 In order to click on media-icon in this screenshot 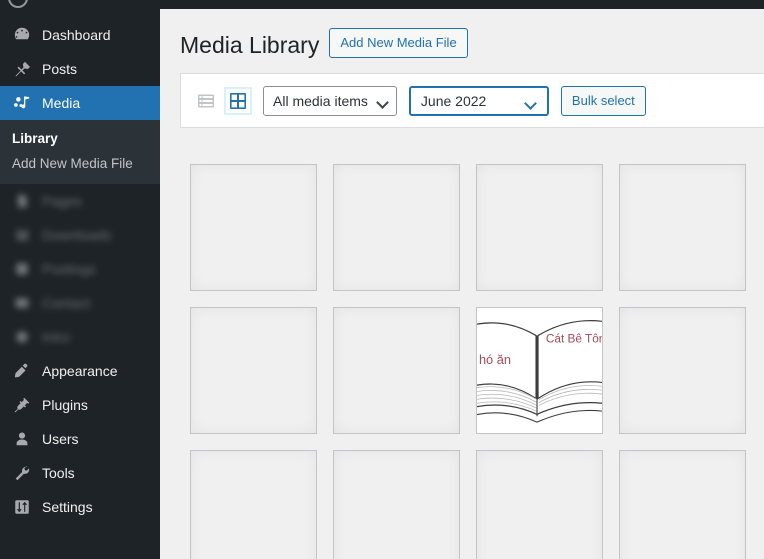, I will do `click(22, 103)`.